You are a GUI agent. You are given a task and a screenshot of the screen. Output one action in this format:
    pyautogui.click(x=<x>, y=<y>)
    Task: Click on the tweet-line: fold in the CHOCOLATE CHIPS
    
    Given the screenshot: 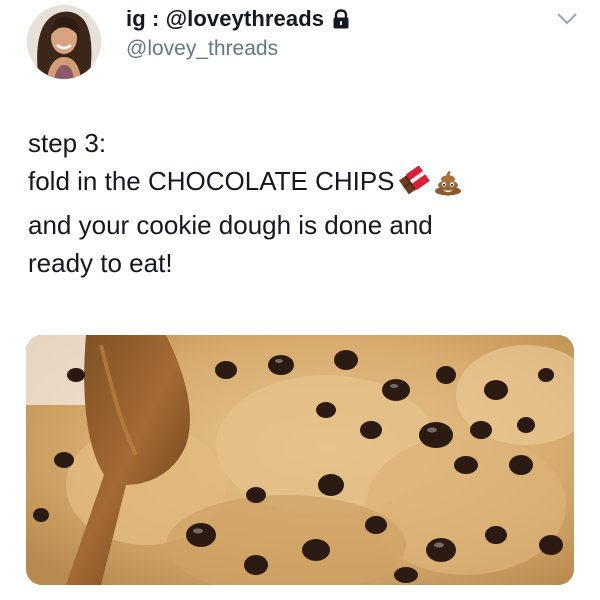 What is the action you would take?
    pyautogui.click(x=211, y=181)
    